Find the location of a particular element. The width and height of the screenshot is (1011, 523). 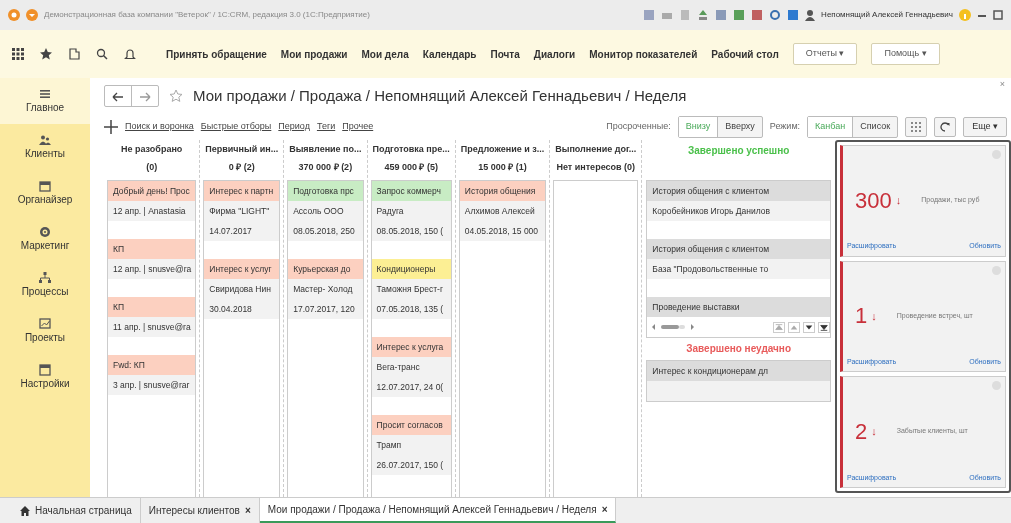

column-summary: Нет интересов (0) is located at coordinates (596, 167).